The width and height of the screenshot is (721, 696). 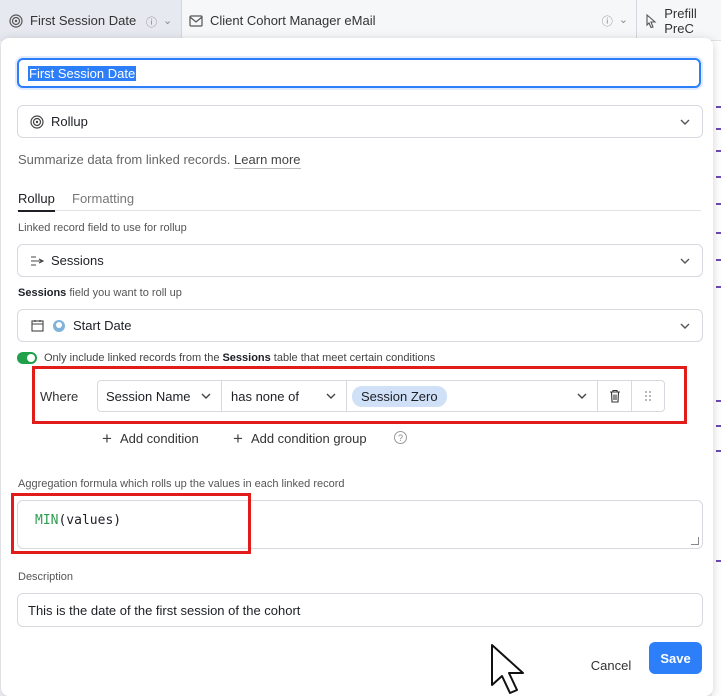 I want to click on rollup-field-label-table: Sessions, so click(x=42, y=293).